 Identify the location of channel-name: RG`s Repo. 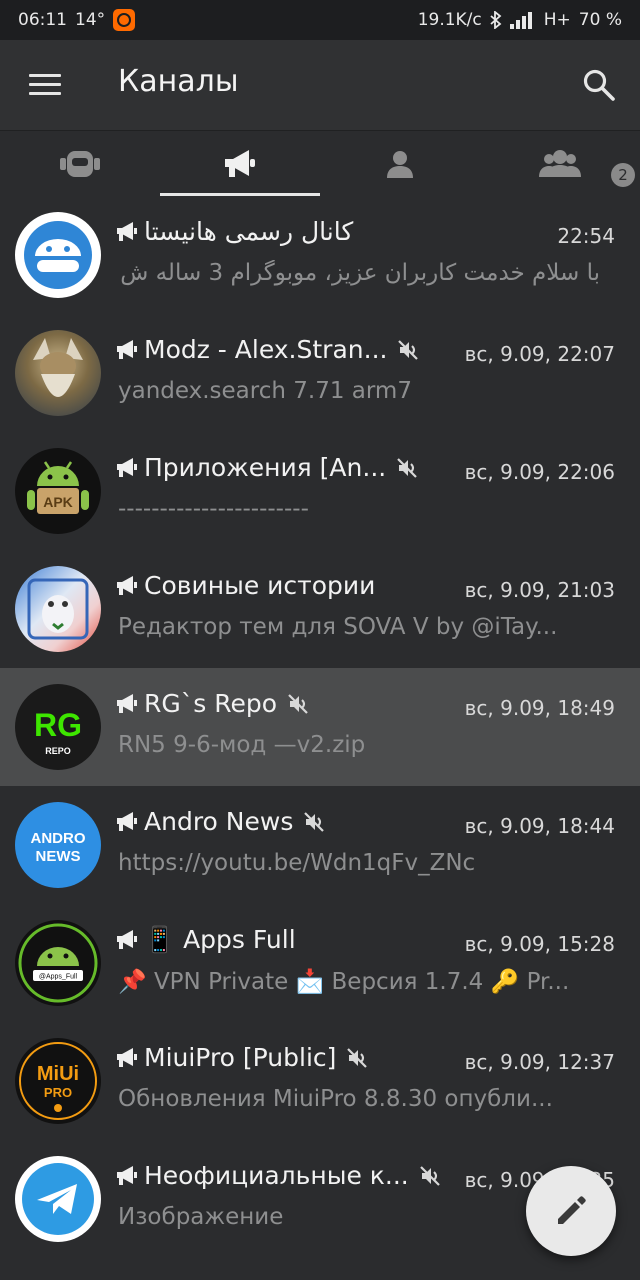
(211, 703).